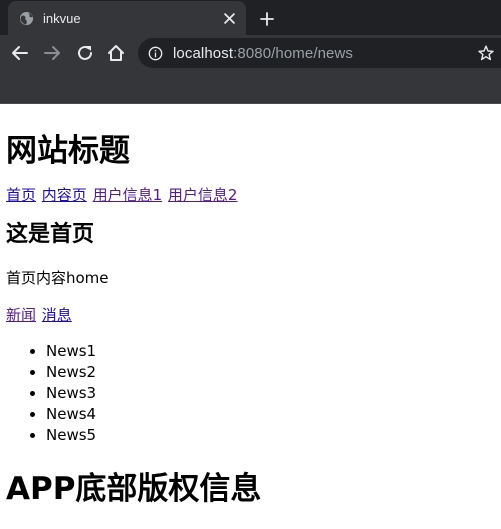 Image resolution: width=501 pixels, height=529 pixels. I want to click on tab-strip: inkvue, so click(250, 17).